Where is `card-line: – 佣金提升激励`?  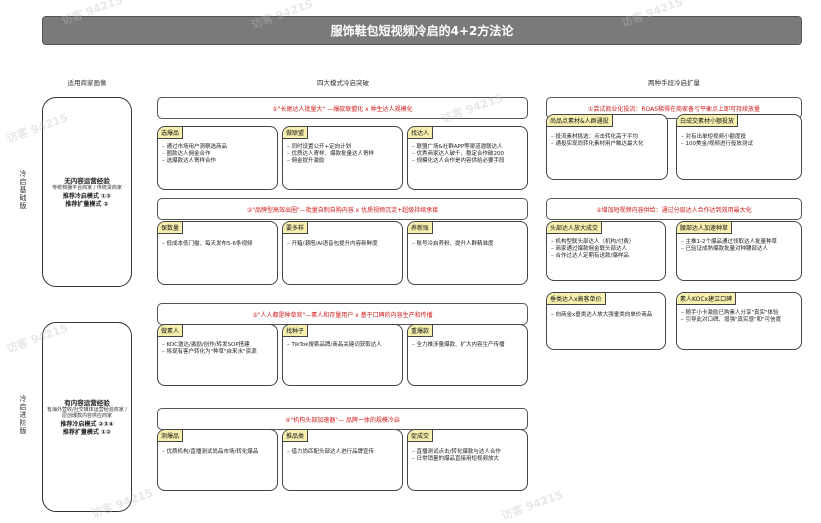 card-line: – 佣金提升激励 is located at coordinates (306, 161).